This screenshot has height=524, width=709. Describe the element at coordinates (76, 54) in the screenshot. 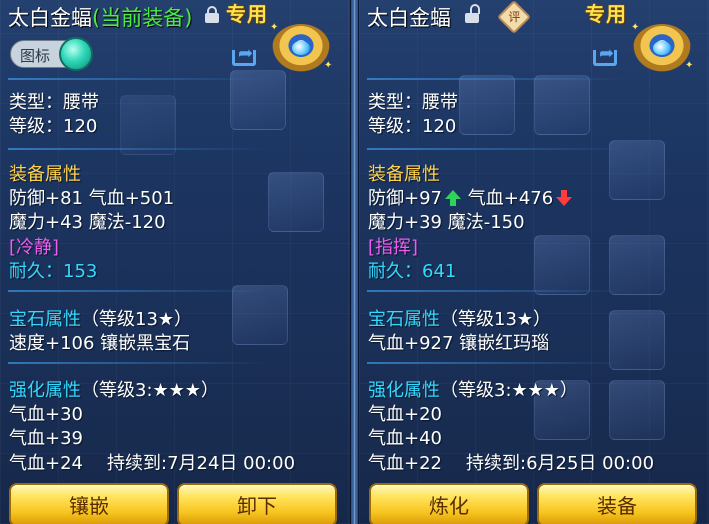

I see `toggle-knob-icon` at that location.